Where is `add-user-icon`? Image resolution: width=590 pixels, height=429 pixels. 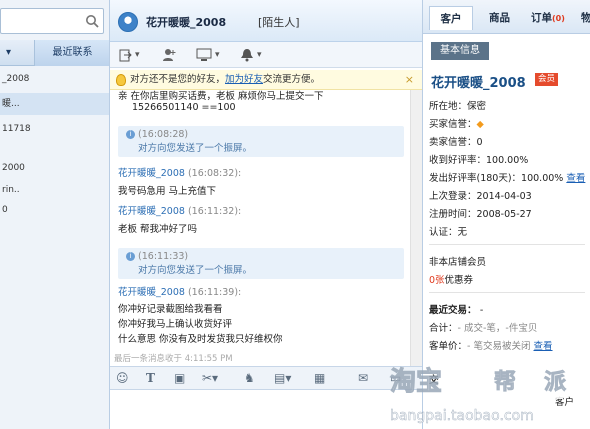
add-user-icon is located at coordinates (169, 55).